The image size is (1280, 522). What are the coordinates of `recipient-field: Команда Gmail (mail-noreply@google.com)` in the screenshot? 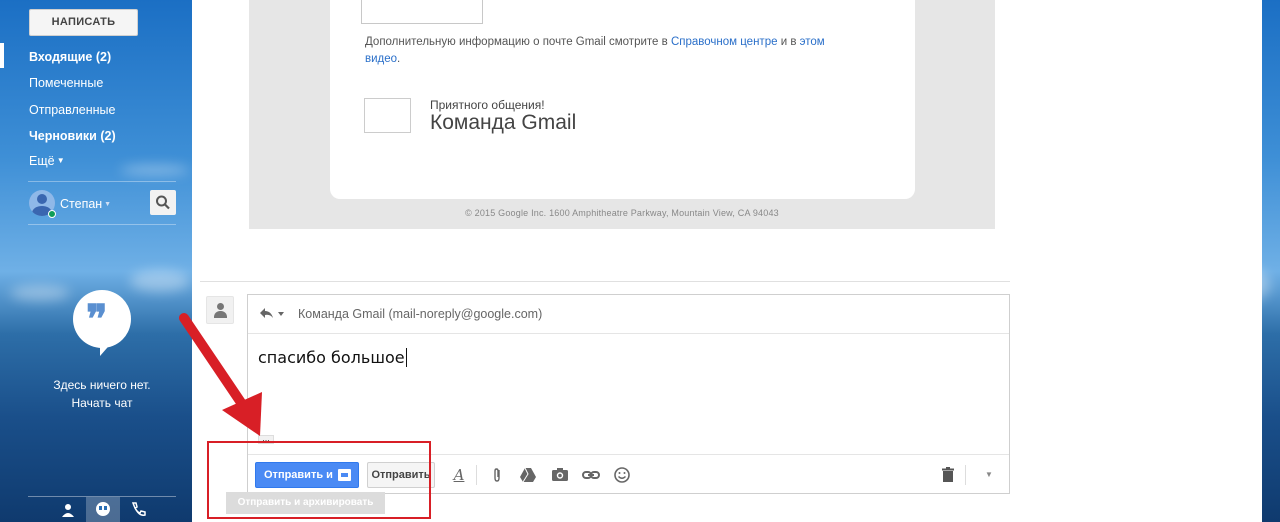 It's located at (420, 314).